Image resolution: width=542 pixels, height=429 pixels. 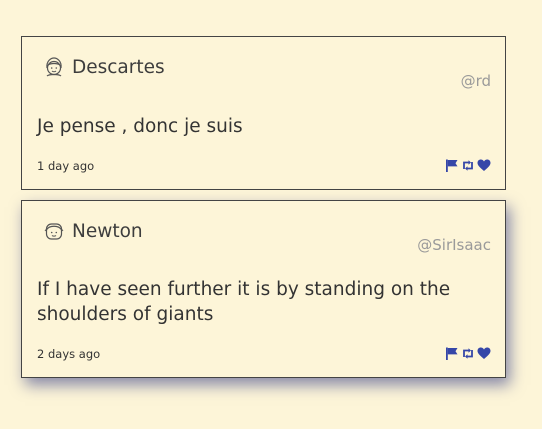 What do you see at coordinates (107, 231) in the screenshot?
I see `author-name: Newton` at bounding box center [107, 231].